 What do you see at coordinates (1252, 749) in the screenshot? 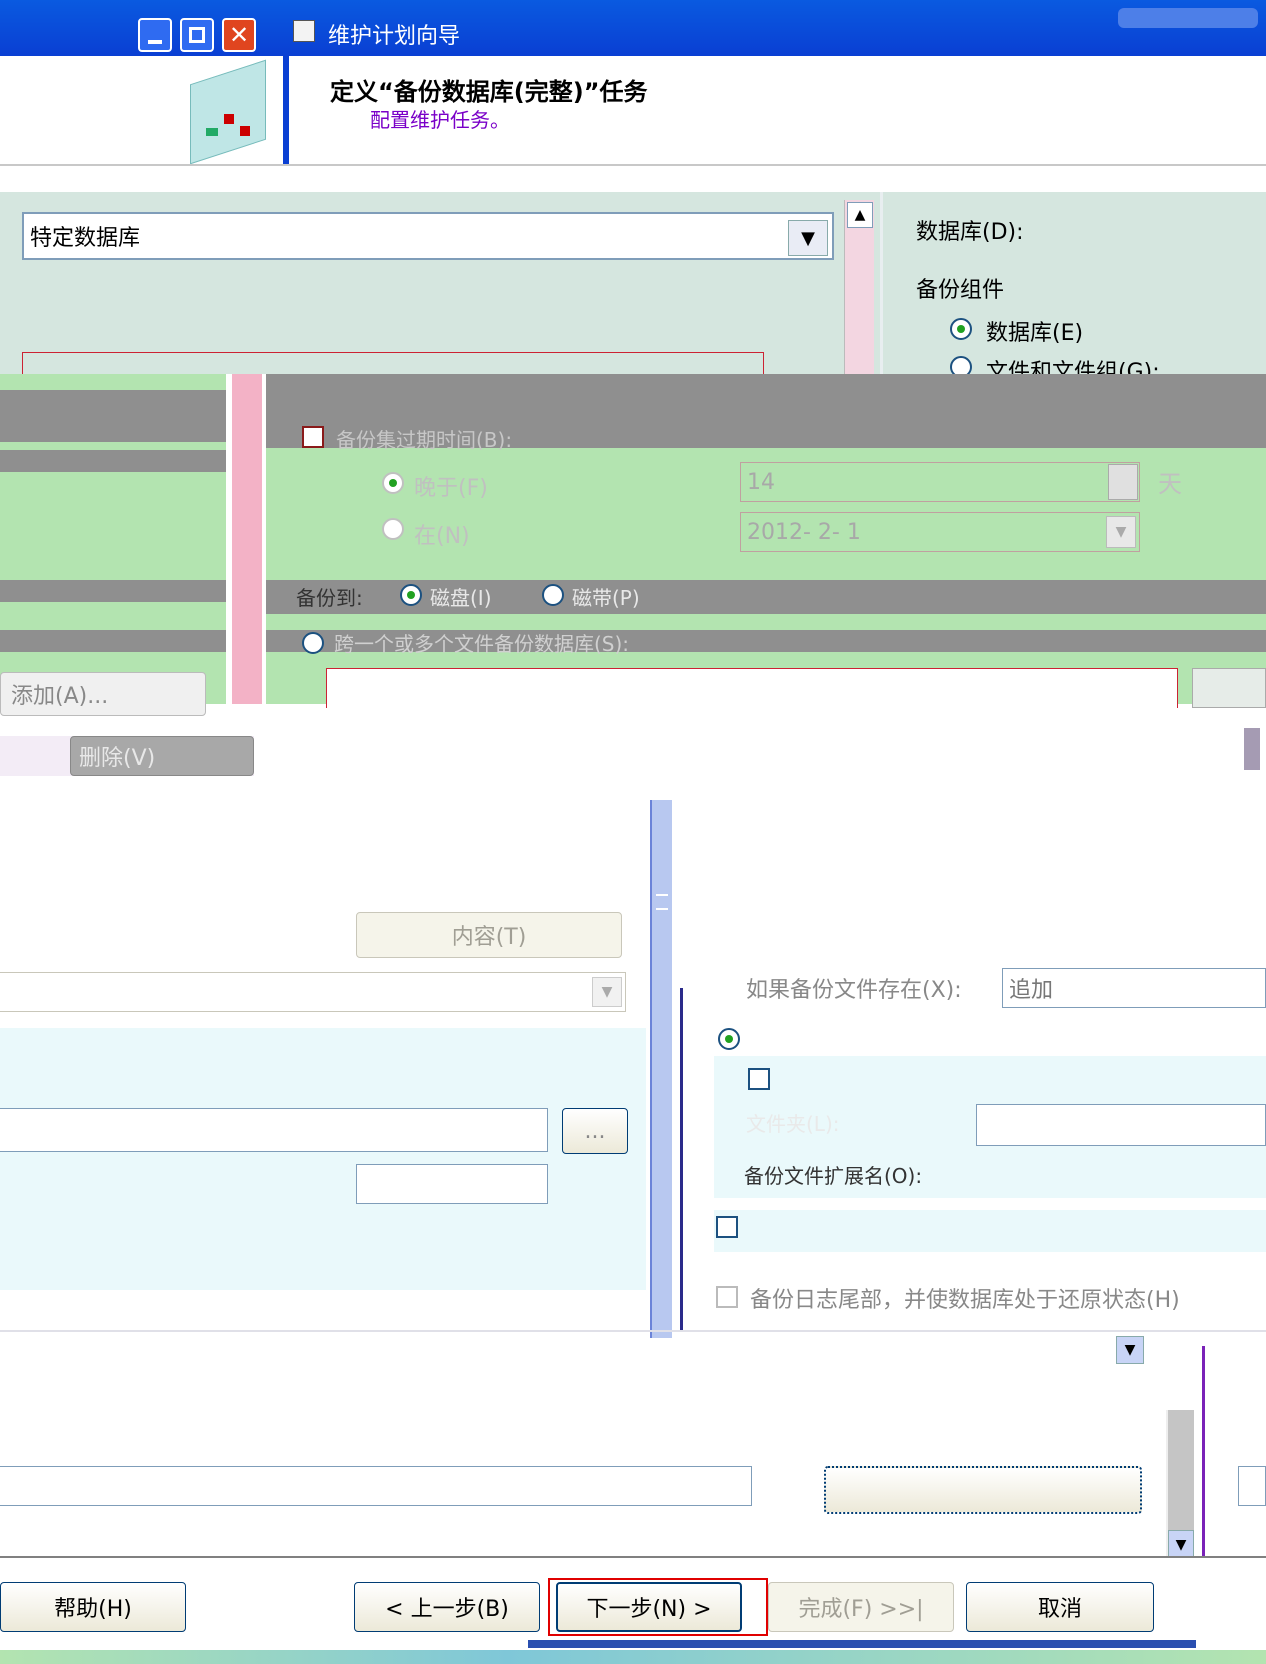
I see `small-right-marker` at bounding box center [1252, 749].